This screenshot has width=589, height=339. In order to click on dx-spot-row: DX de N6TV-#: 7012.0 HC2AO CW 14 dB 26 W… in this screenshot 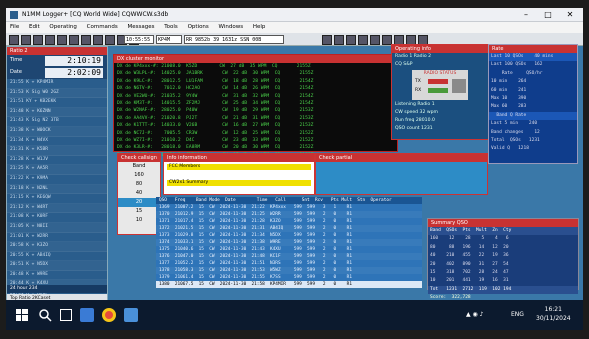, I will do `click(255, 88)`.